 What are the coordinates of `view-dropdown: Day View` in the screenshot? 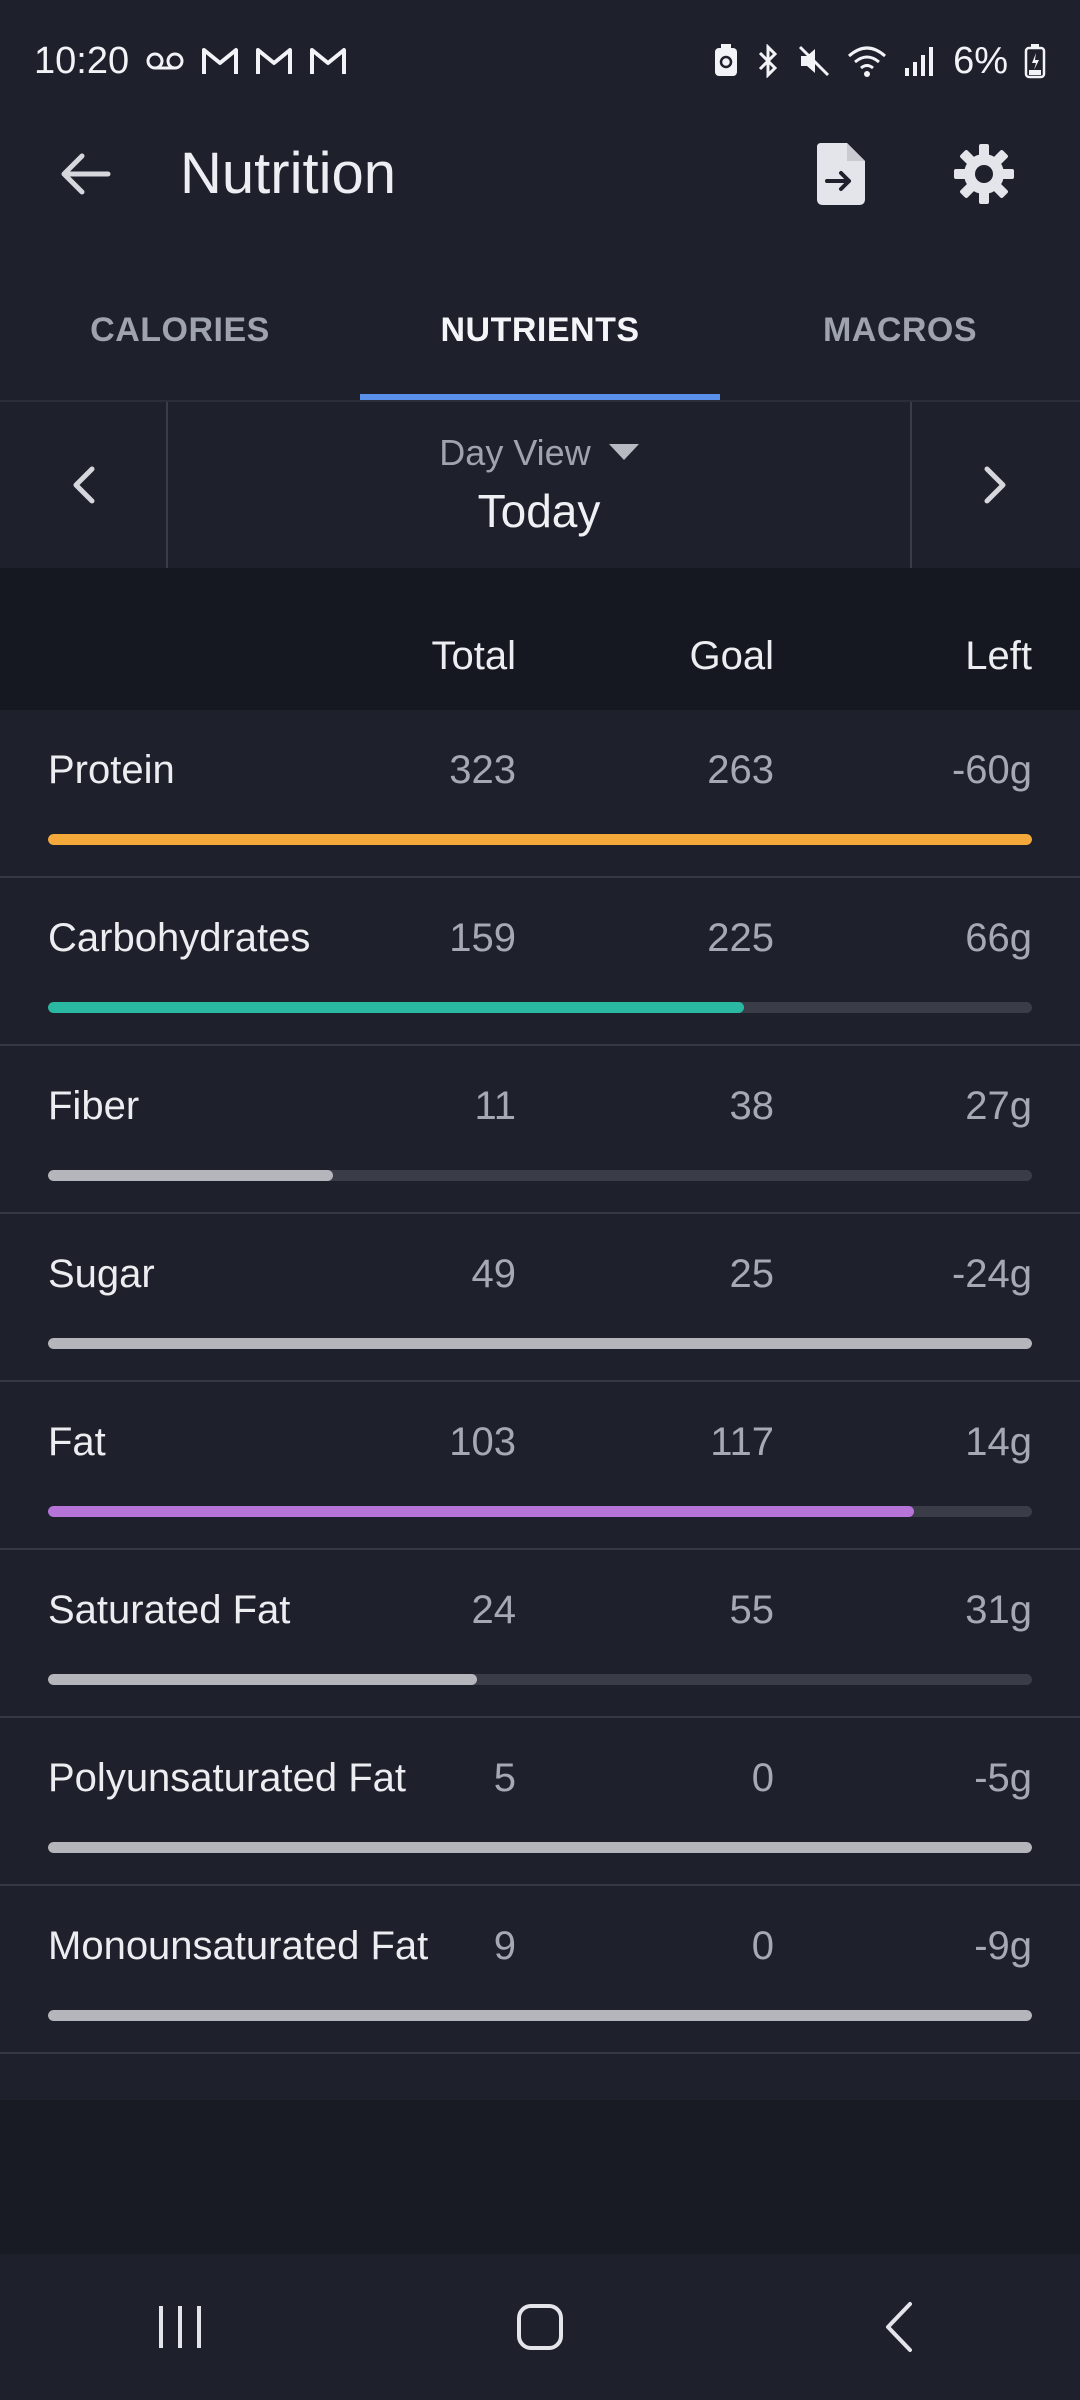 It's located at (539, 453).